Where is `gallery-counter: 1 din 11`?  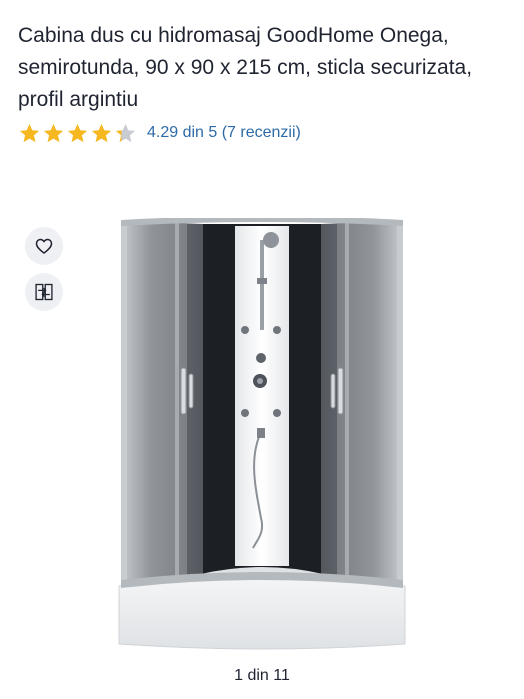 gallery-counter: 1 din 11 is located at coordinates (262, 675).